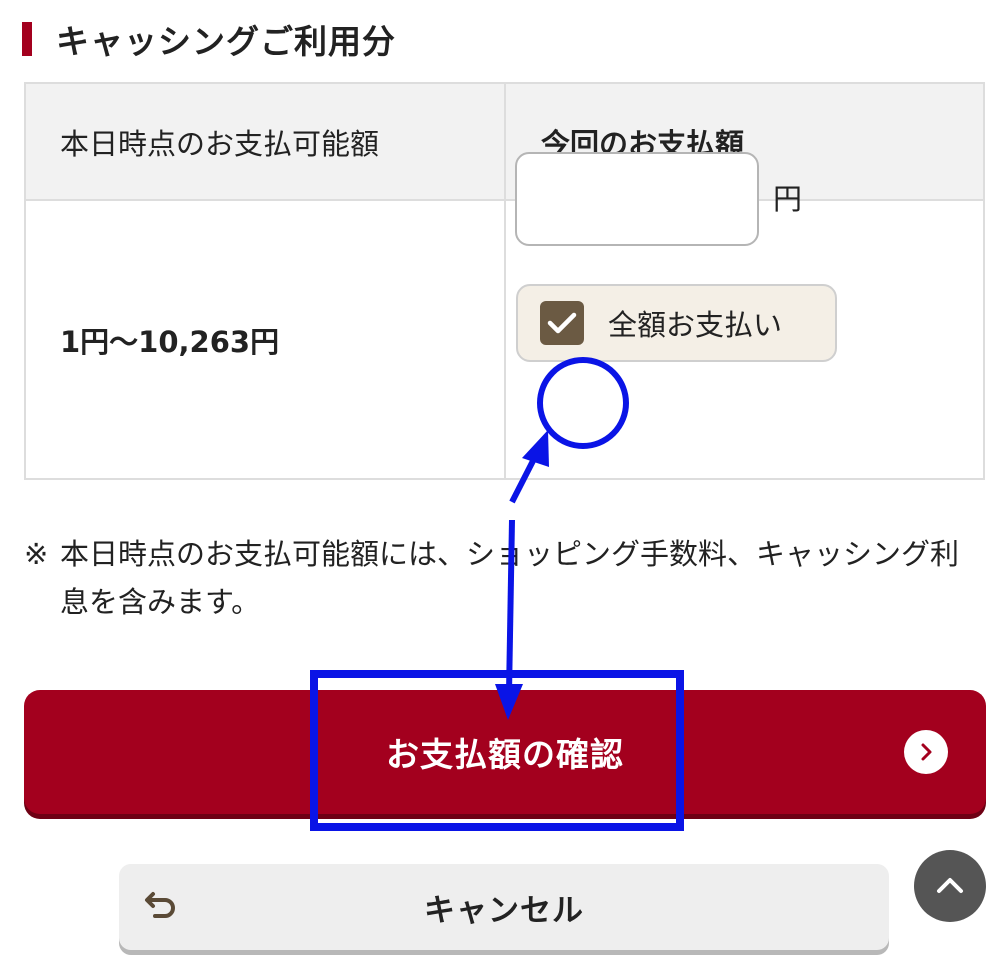 The width and height of the screenshot is (1002, 961). What do you see at coordinates (510, 578) in the screenshot?
I see `note-text: 本日時点のお支払可能額には、ショッピング手数料、キャッシング利息を含みます。` at bounding box center [510, 578].